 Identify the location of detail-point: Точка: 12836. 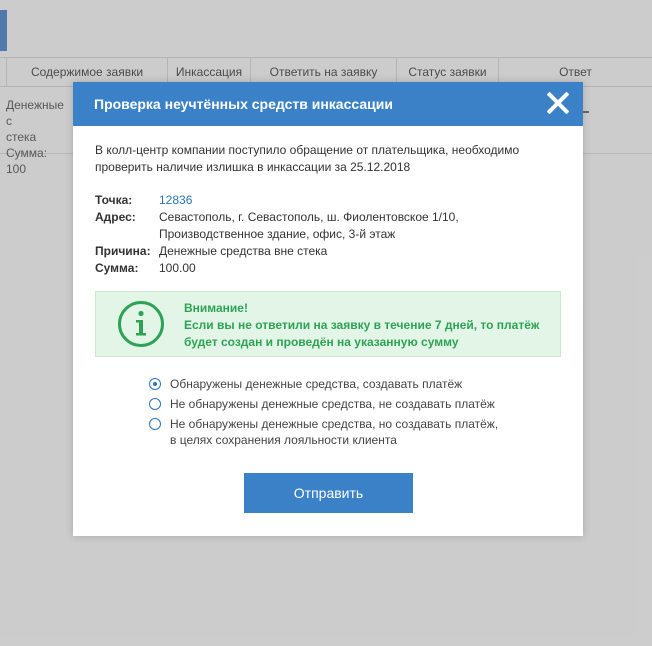
(287, 200).